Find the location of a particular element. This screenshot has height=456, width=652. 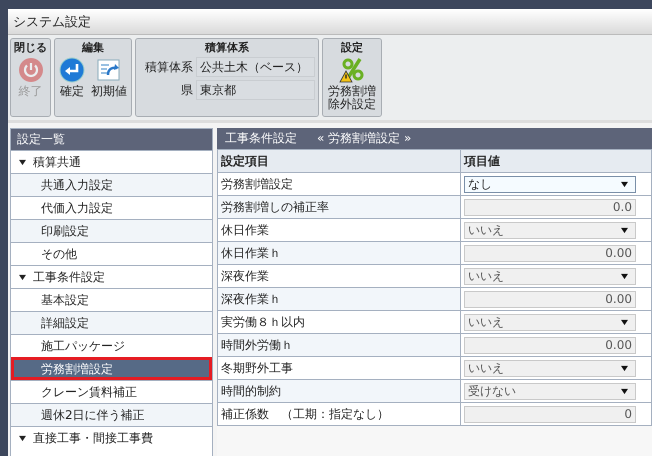

field-label: 積算体系 is located at coordinates (168, 67).